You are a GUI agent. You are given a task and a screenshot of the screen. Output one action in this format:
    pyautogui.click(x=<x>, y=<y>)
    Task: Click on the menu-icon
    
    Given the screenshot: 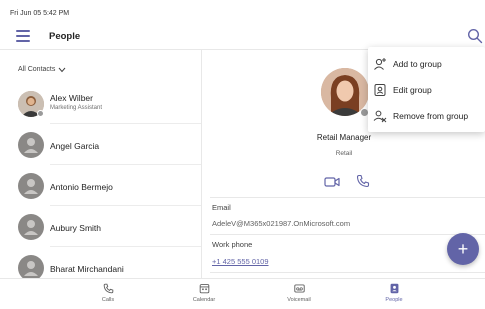 What is the action you would take?
    pyautogui.click(x=23, y=36)
    